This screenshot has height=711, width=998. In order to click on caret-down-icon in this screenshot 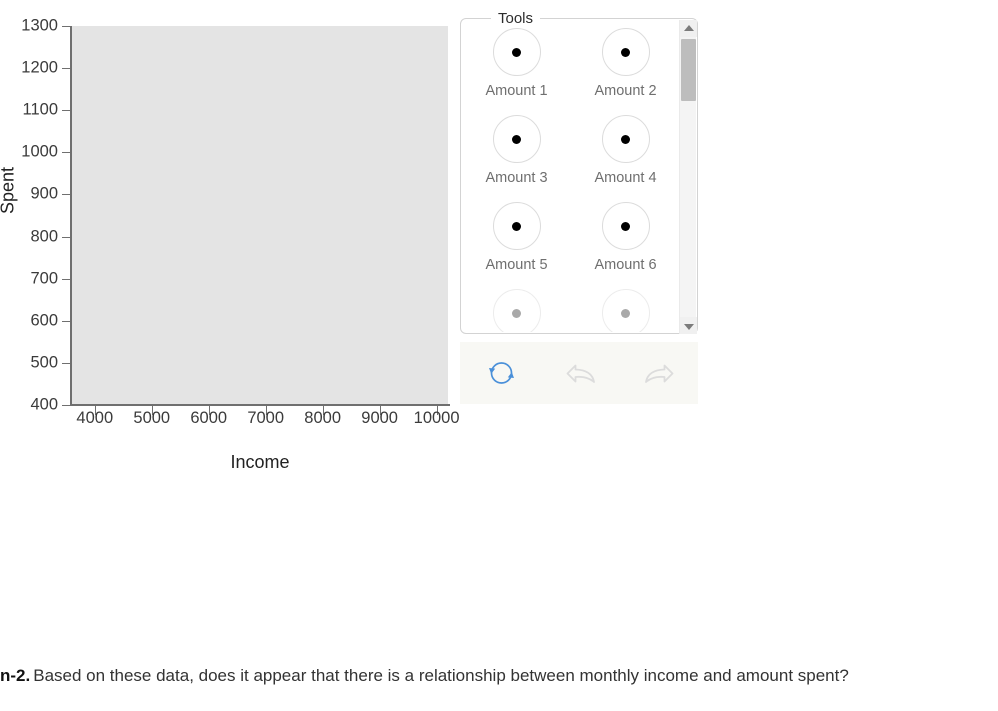, I will do `click(688, 325)`.